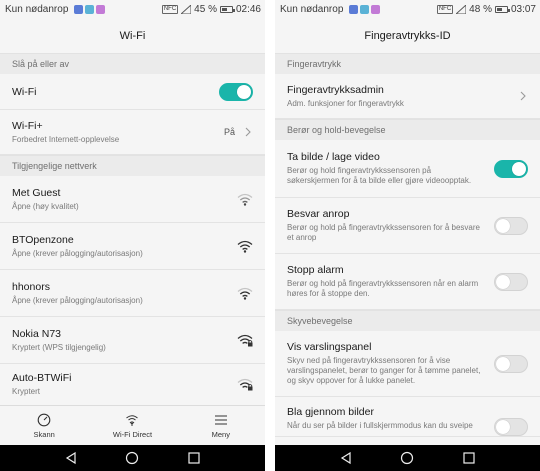  What do you see at coordinates (523, 9) in the screenshot?
I see `clock: 03:07` at bounding box center [523, 9].